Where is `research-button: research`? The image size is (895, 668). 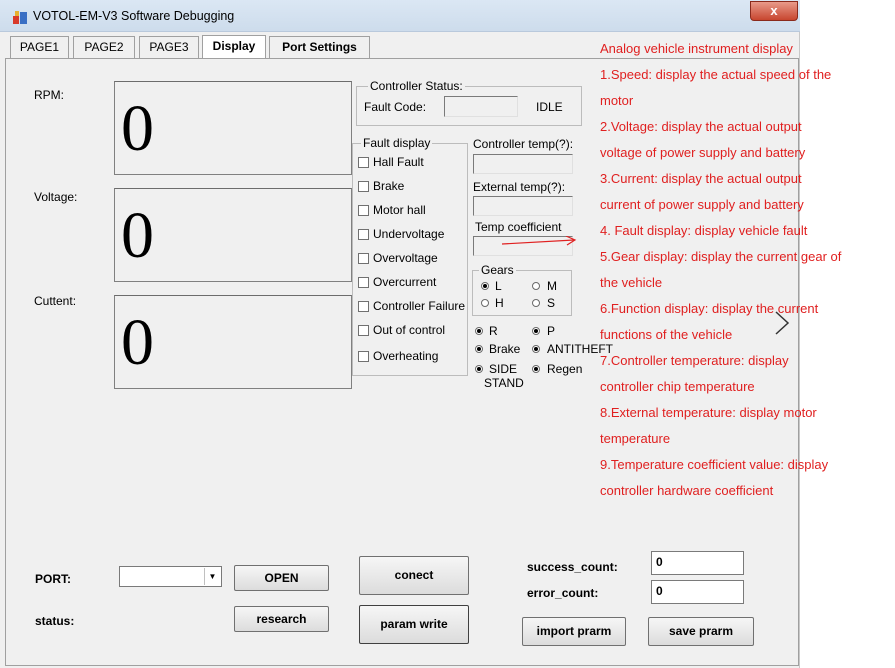 research-button: research is located at coordinates (281, 619).